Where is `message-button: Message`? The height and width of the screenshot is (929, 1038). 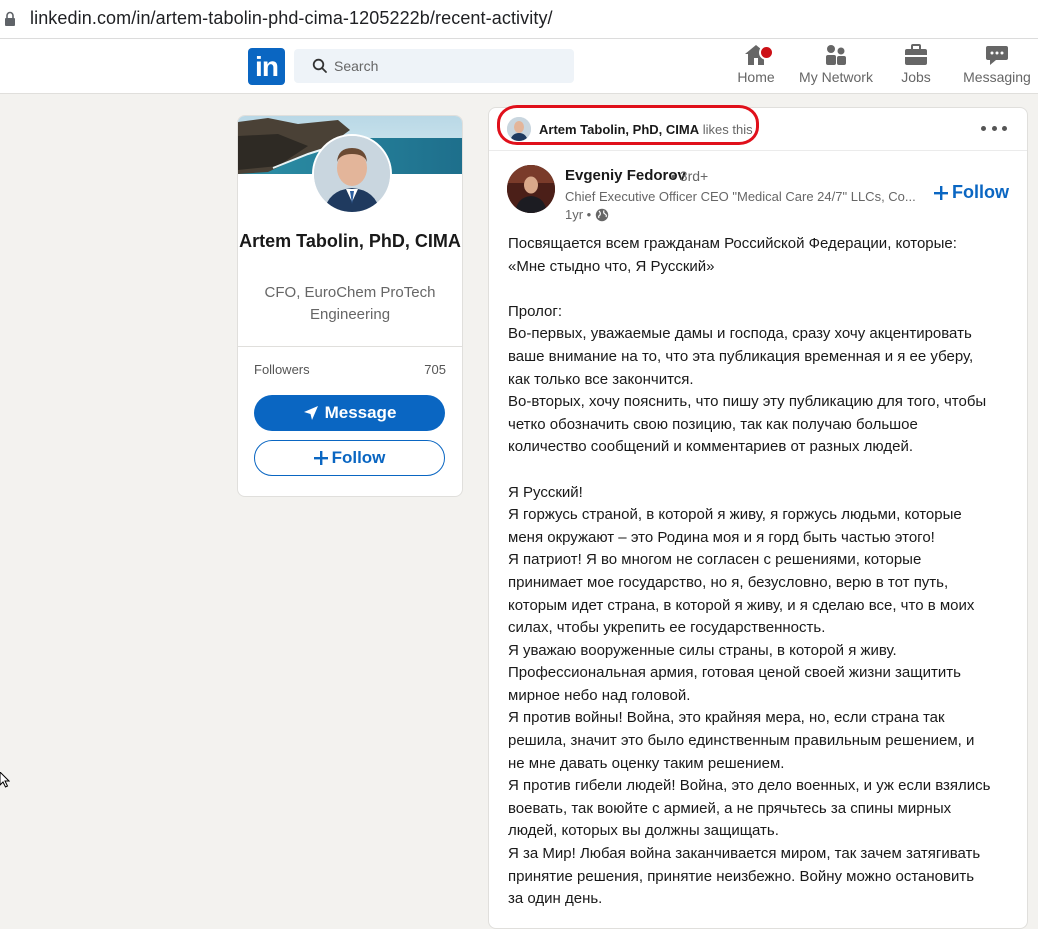
message-button: Message is located at coordinates (349, 413).